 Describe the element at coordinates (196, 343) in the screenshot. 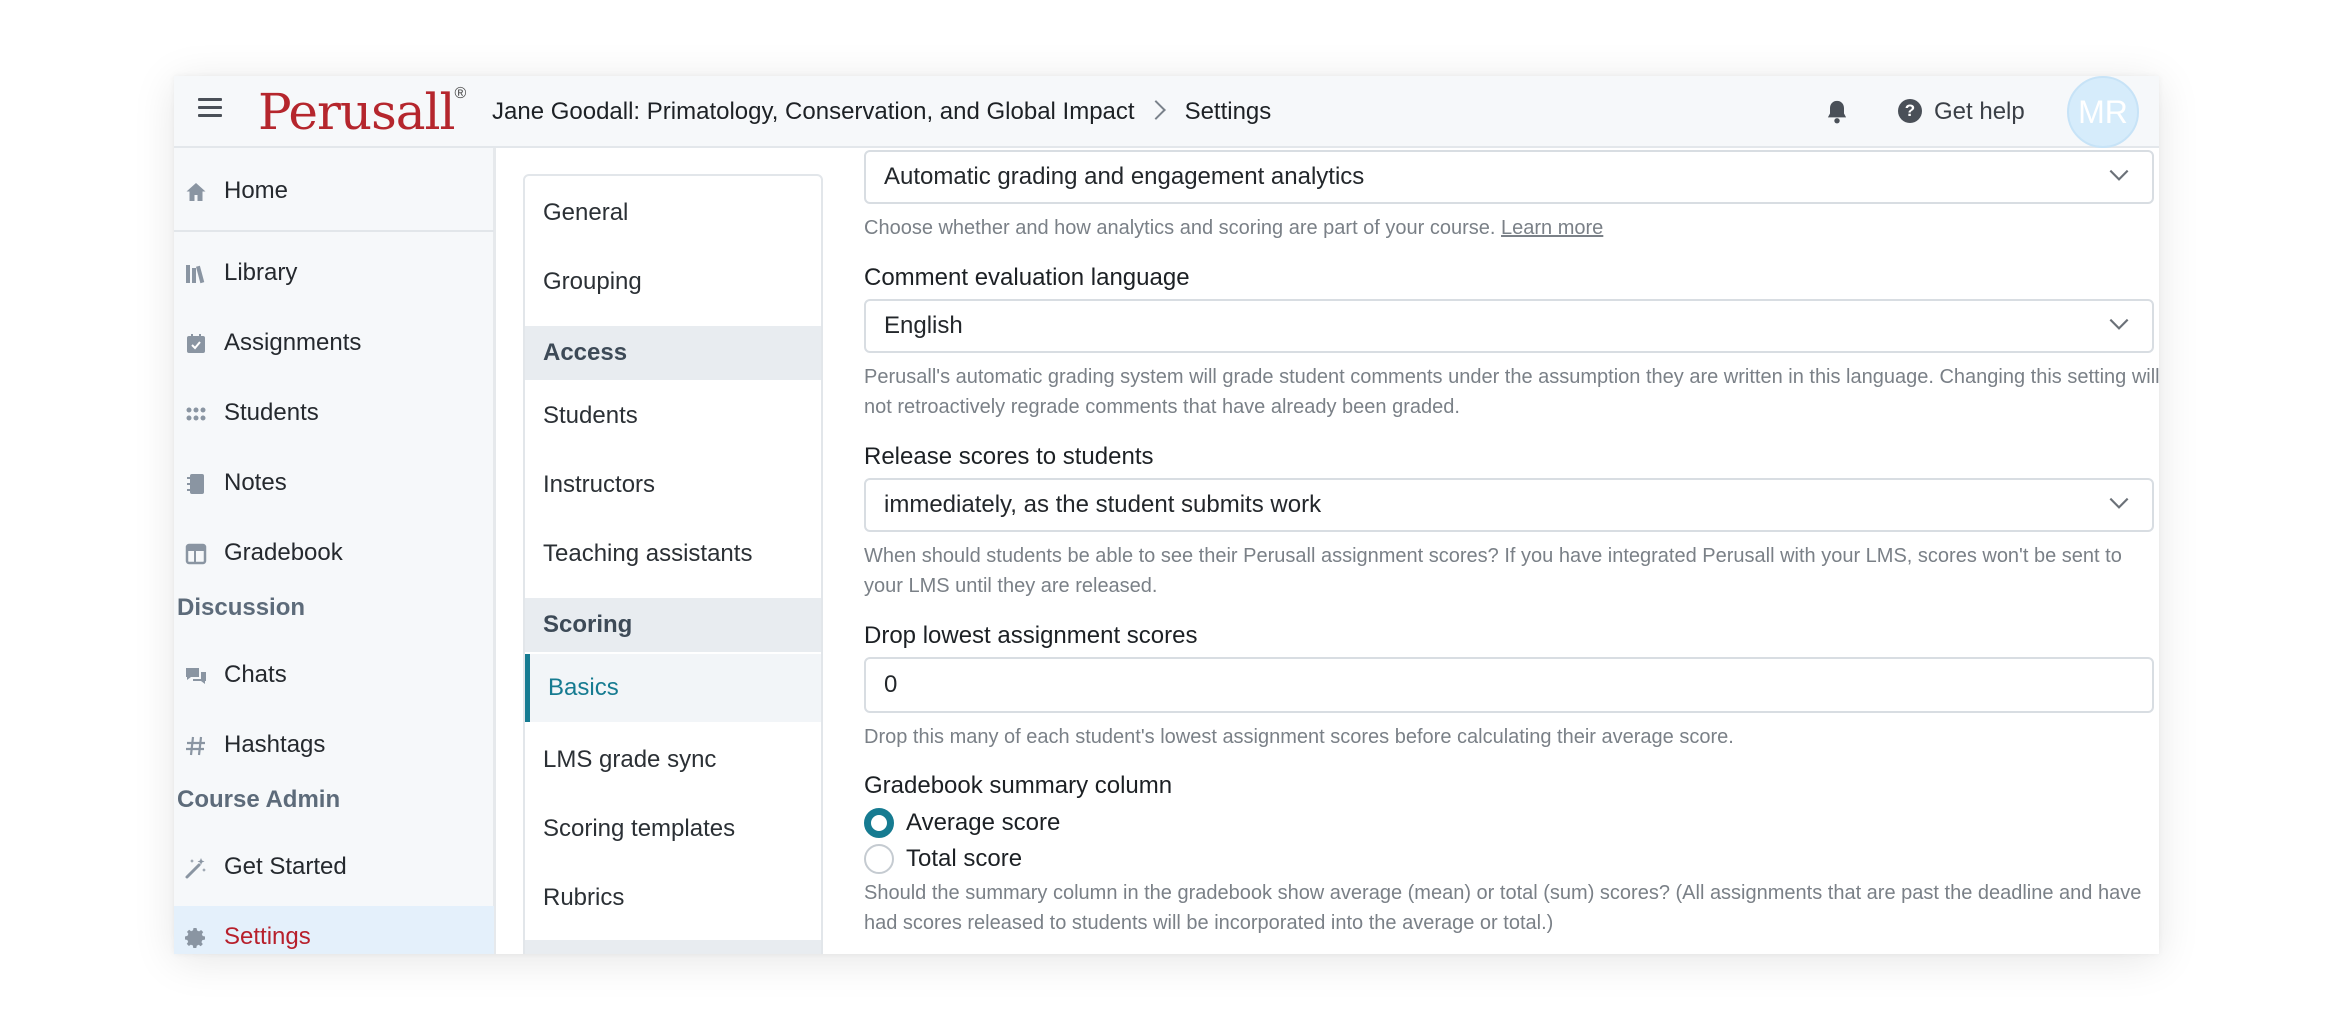

I see `calendar-check-icon` at that location.